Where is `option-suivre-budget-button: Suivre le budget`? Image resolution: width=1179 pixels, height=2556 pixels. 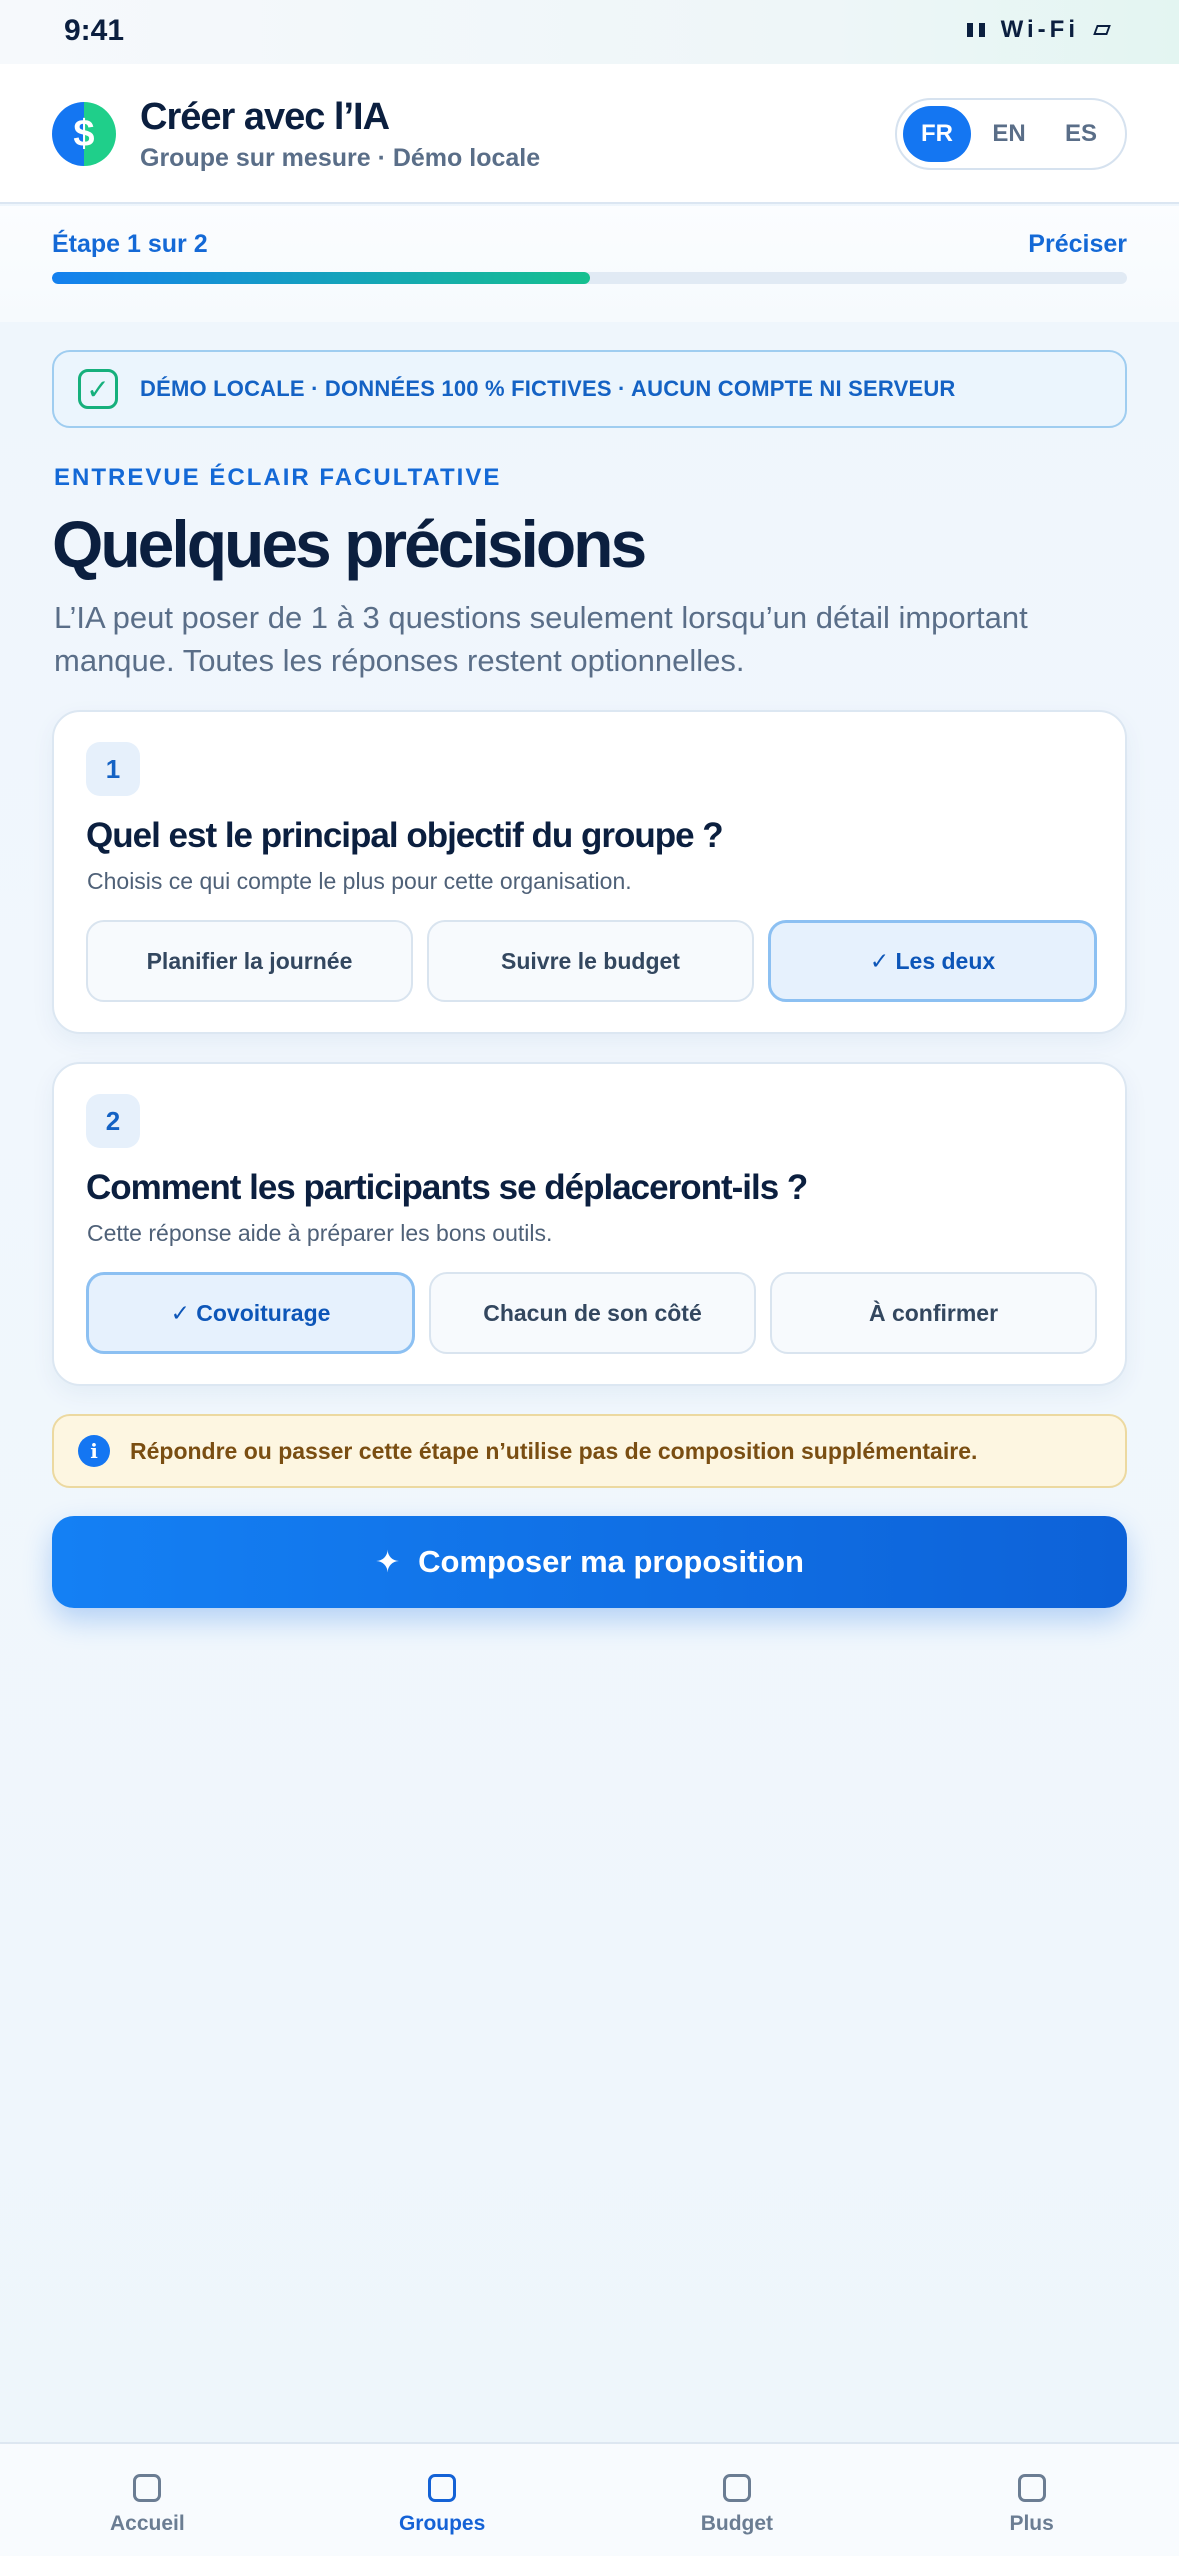
option-suivre-budget-button: Suivre le budget is located at coordinates (590, 961).